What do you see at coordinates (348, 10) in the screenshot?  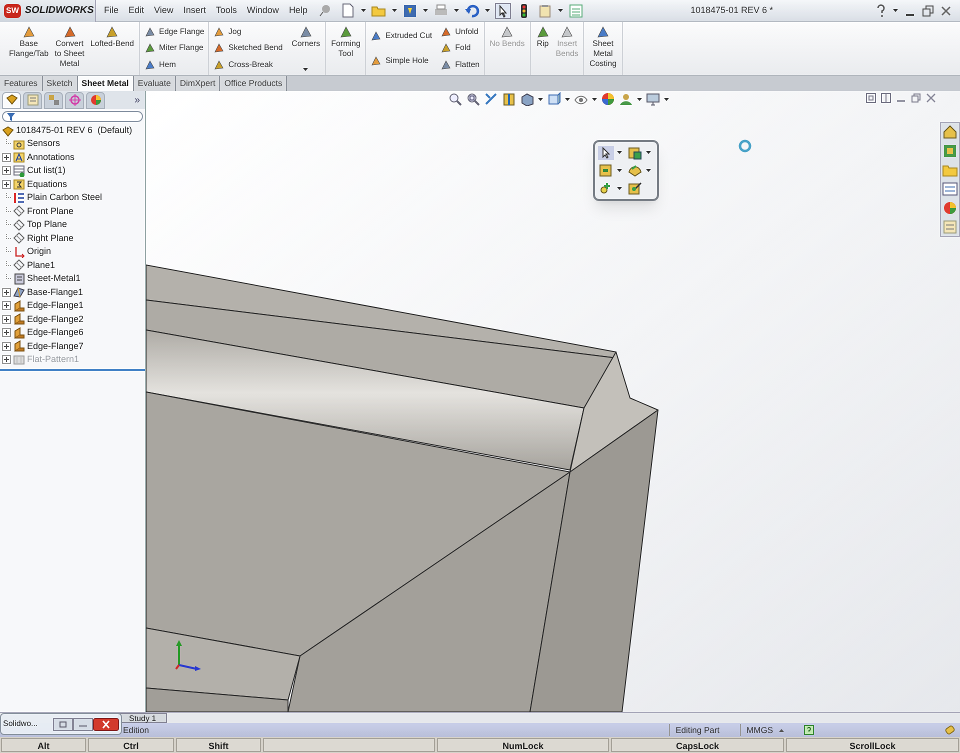 I see `new-file-icon` at bounding box center [348, 10].